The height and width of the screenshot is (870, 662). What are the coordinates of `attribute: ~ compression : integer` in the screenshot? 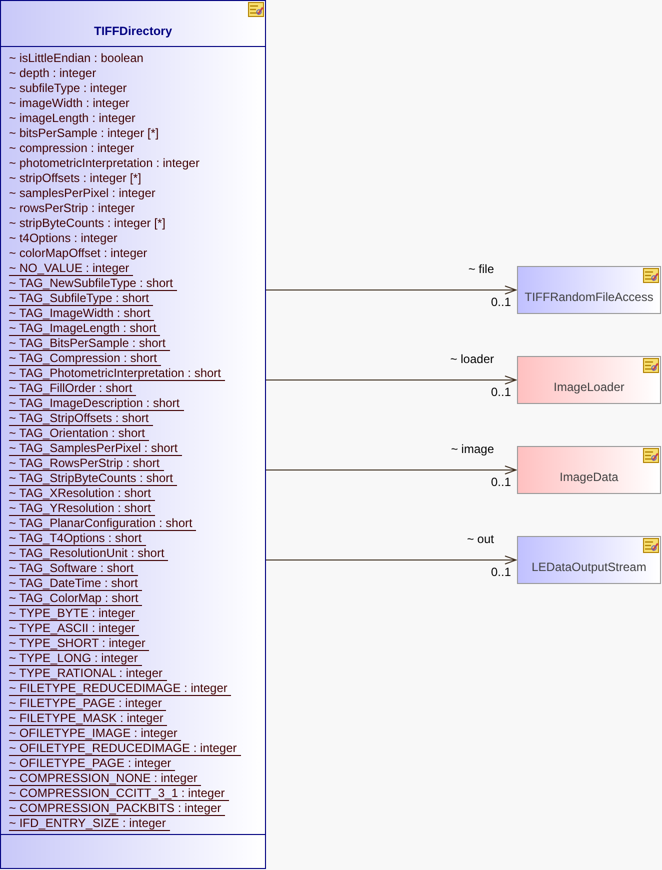 It's located at (72, 148).